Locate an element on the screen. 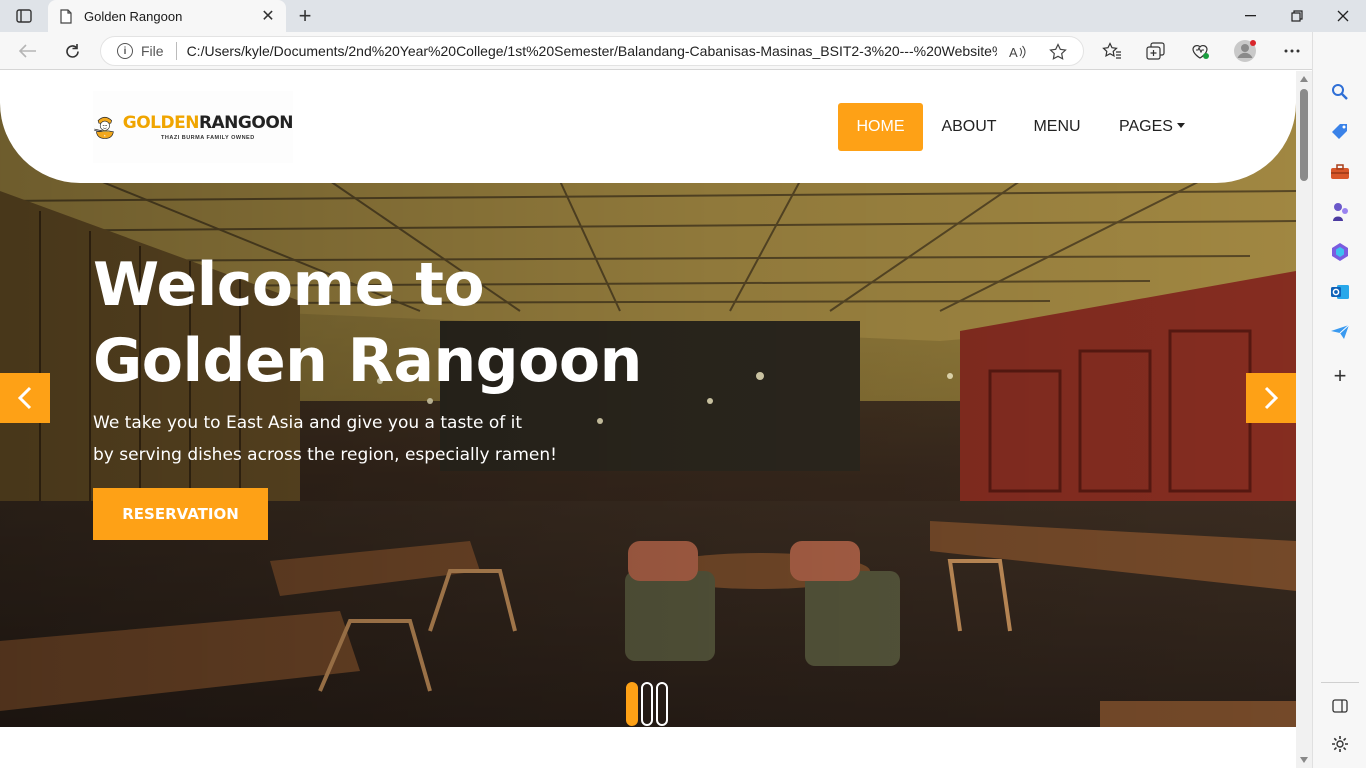 Image resolution: width=1366 pixels, height=768 pixels. scroll-down-arrow-icon is located at coordinates (1304, 760).